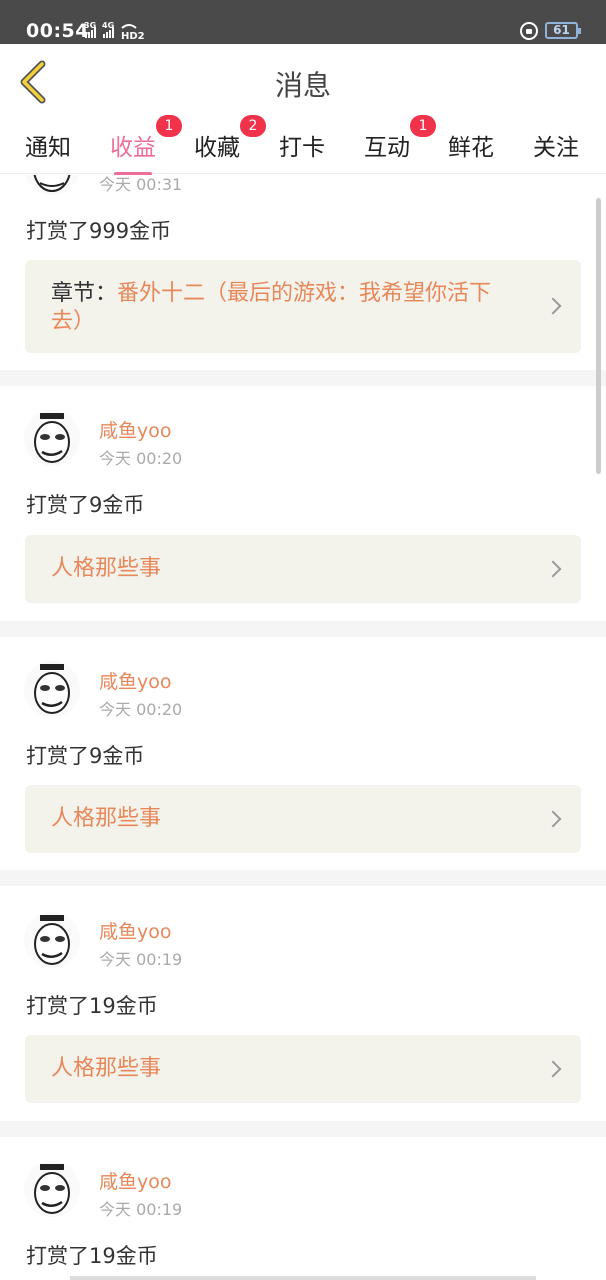 Image resolution: width=606 pixels, height=1280 pixels. Describe the element at coordinates (217, 148) in the screenshot. I see `tab-label: 收藏` at that location.